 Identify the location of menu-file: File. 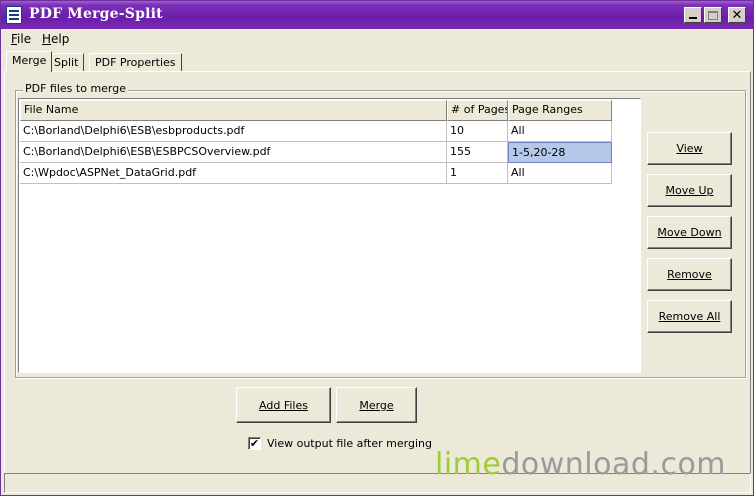
(21, 39).